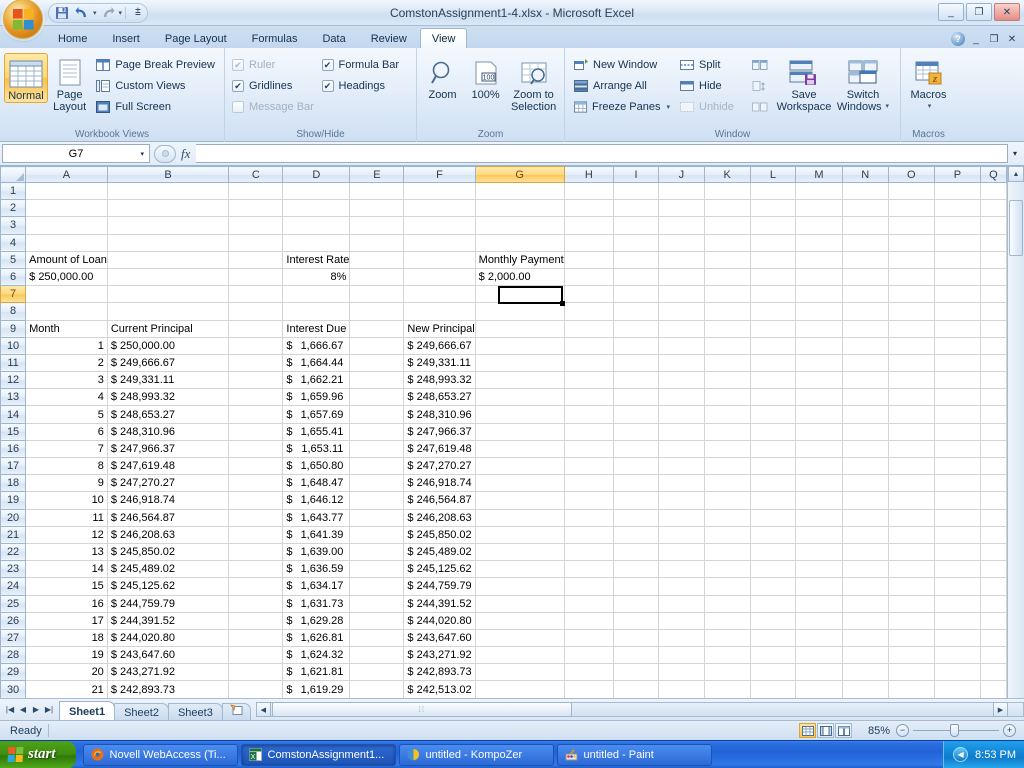 Image resolution: width=1024 pixels, height=768 pixels. I want to click on cell-I2, so click(636, 208).